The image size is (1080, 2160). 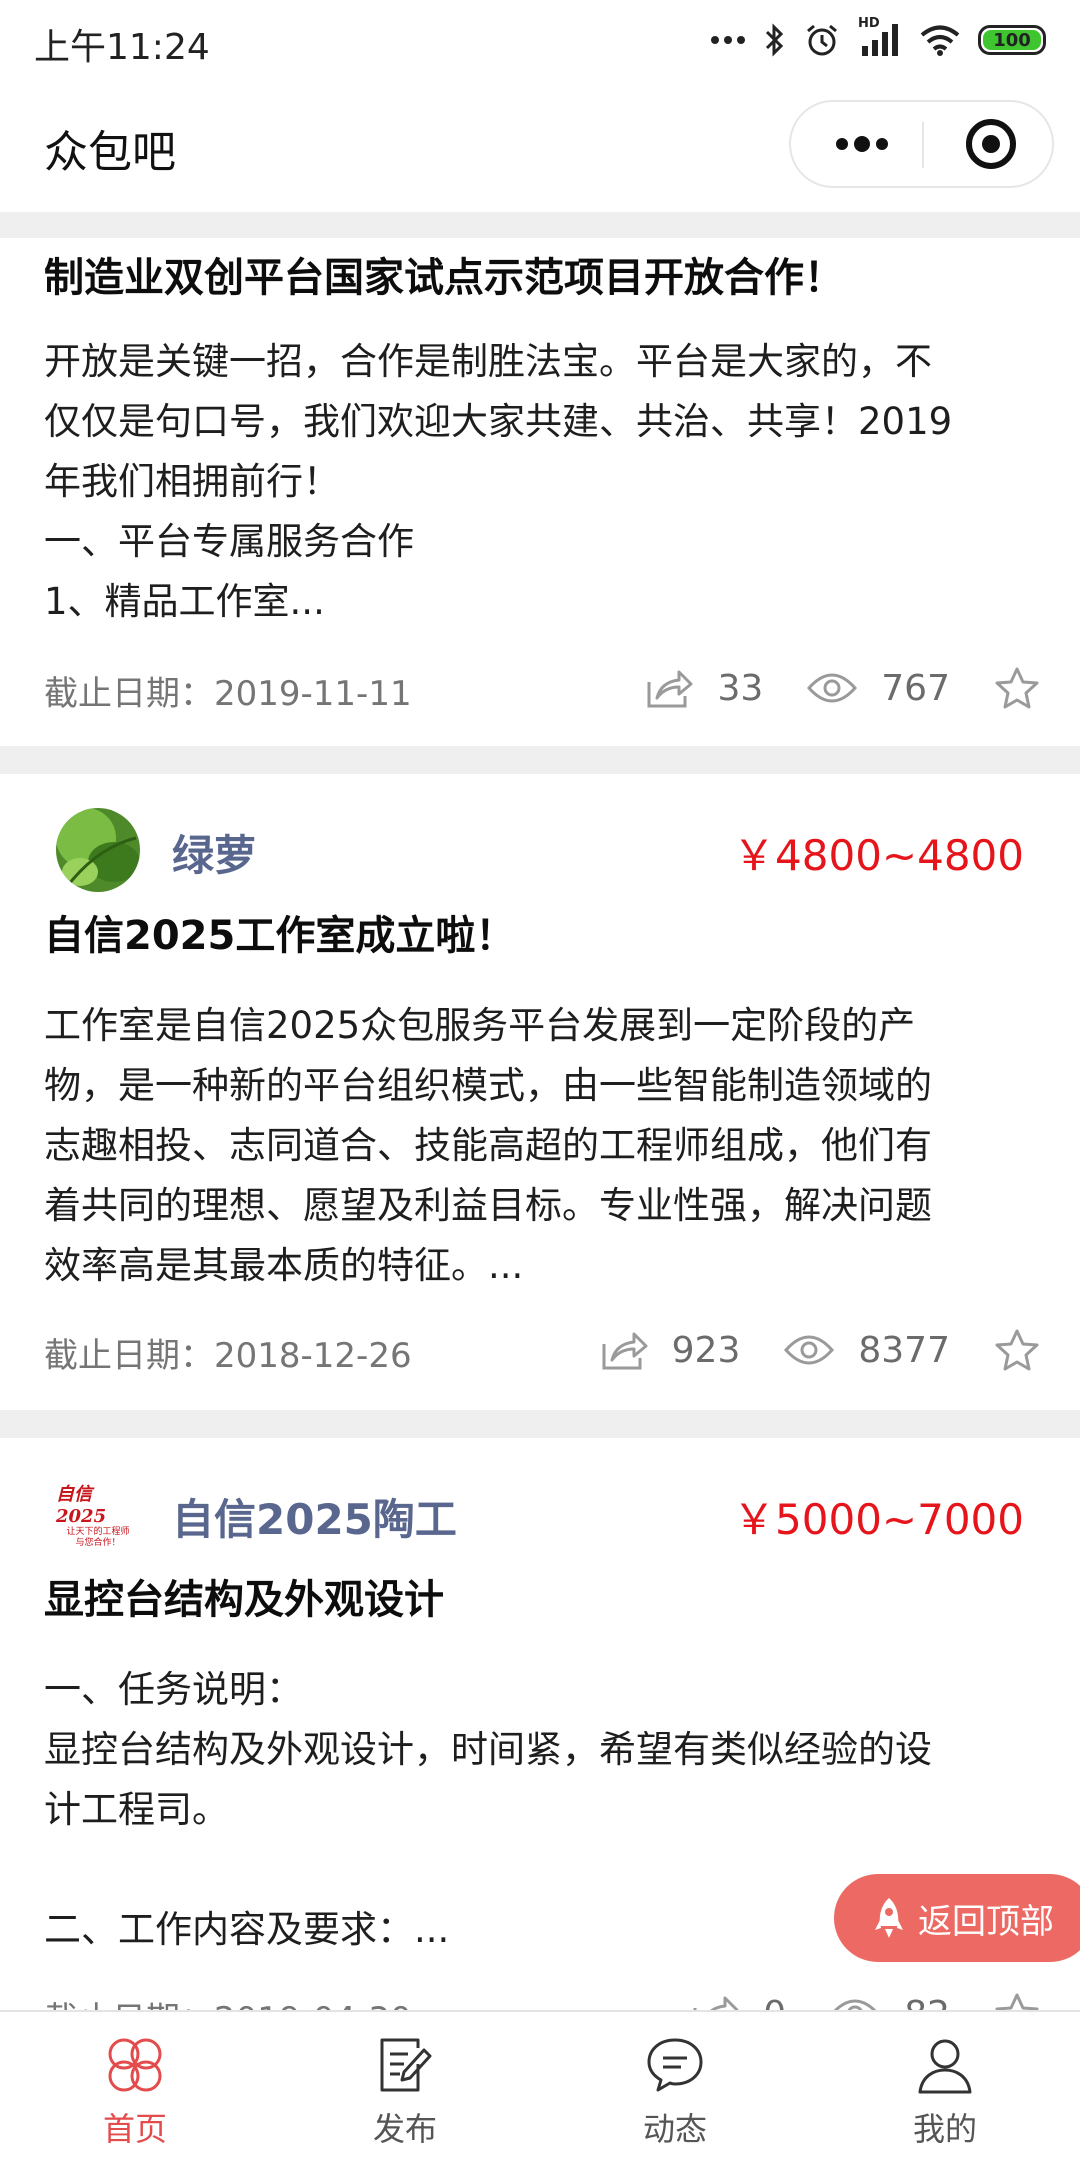 I want to click on price-range: ￥4800~4800, so click(x=878, y=855).